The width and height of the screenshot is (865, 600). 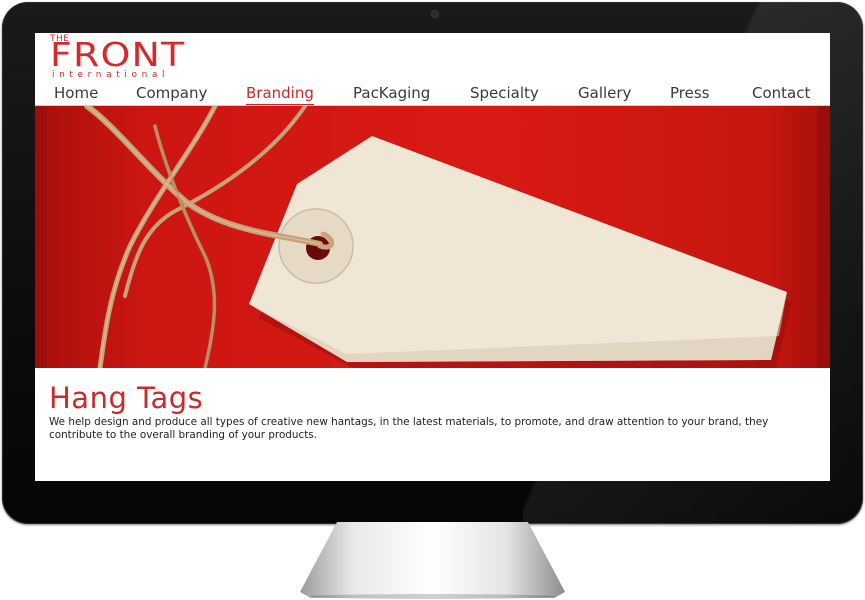 What do you see at coordinates (111, 75) in the screenshot?
I see `logo-international: international` at bounding box center [111, 75].